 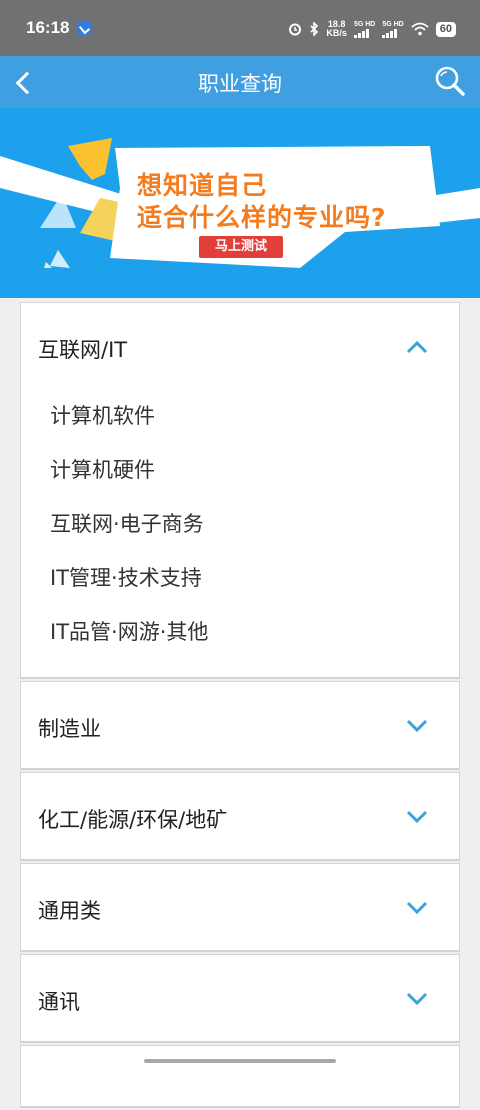 What do you see at coordinates (133, 820) in the screenshot?
I see `category-label: 化工/能源/环保/地矿` at bounding box center [133, 820].